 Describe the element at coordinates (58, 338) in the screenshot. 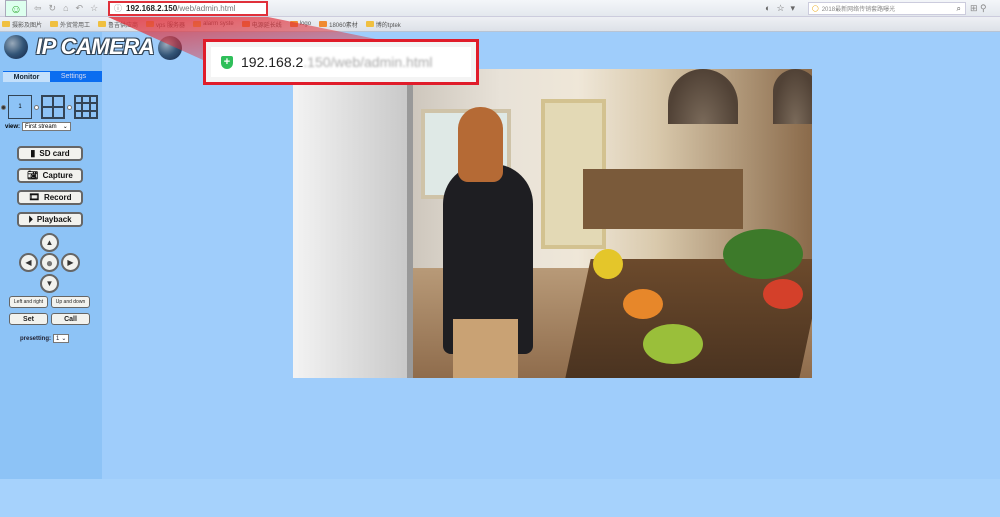

I see `presetting-value: 1` at that location.